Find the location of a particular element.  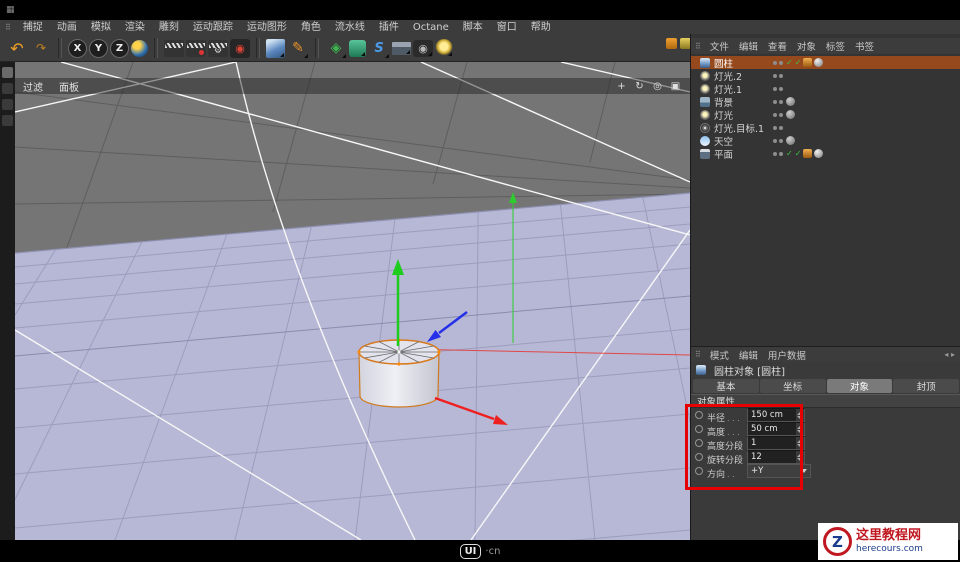

object-row-cylinder: 圆柱 ✓ ✓ is located at coordinates (825, 63).